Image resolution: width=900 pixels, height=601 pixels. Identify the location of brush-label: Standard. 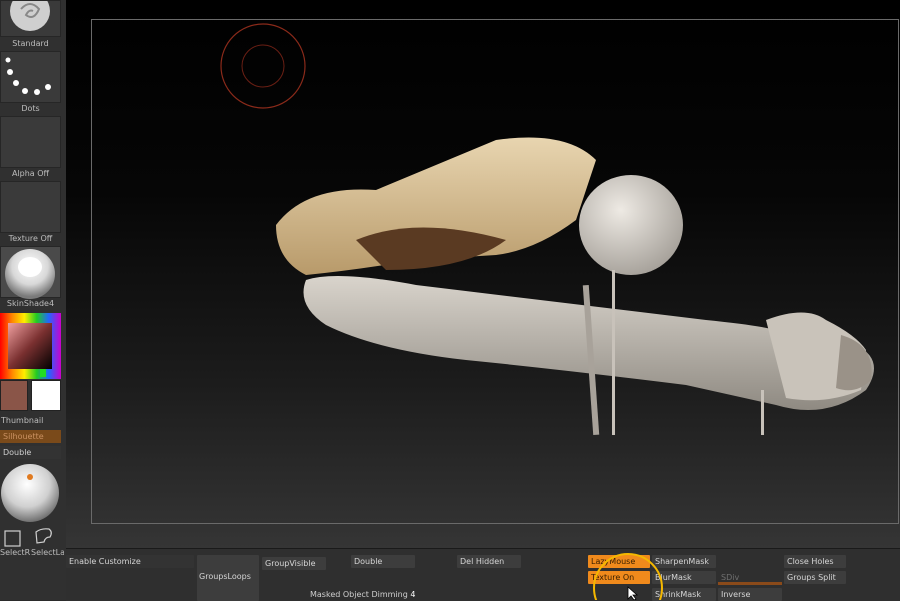
(30, 43).